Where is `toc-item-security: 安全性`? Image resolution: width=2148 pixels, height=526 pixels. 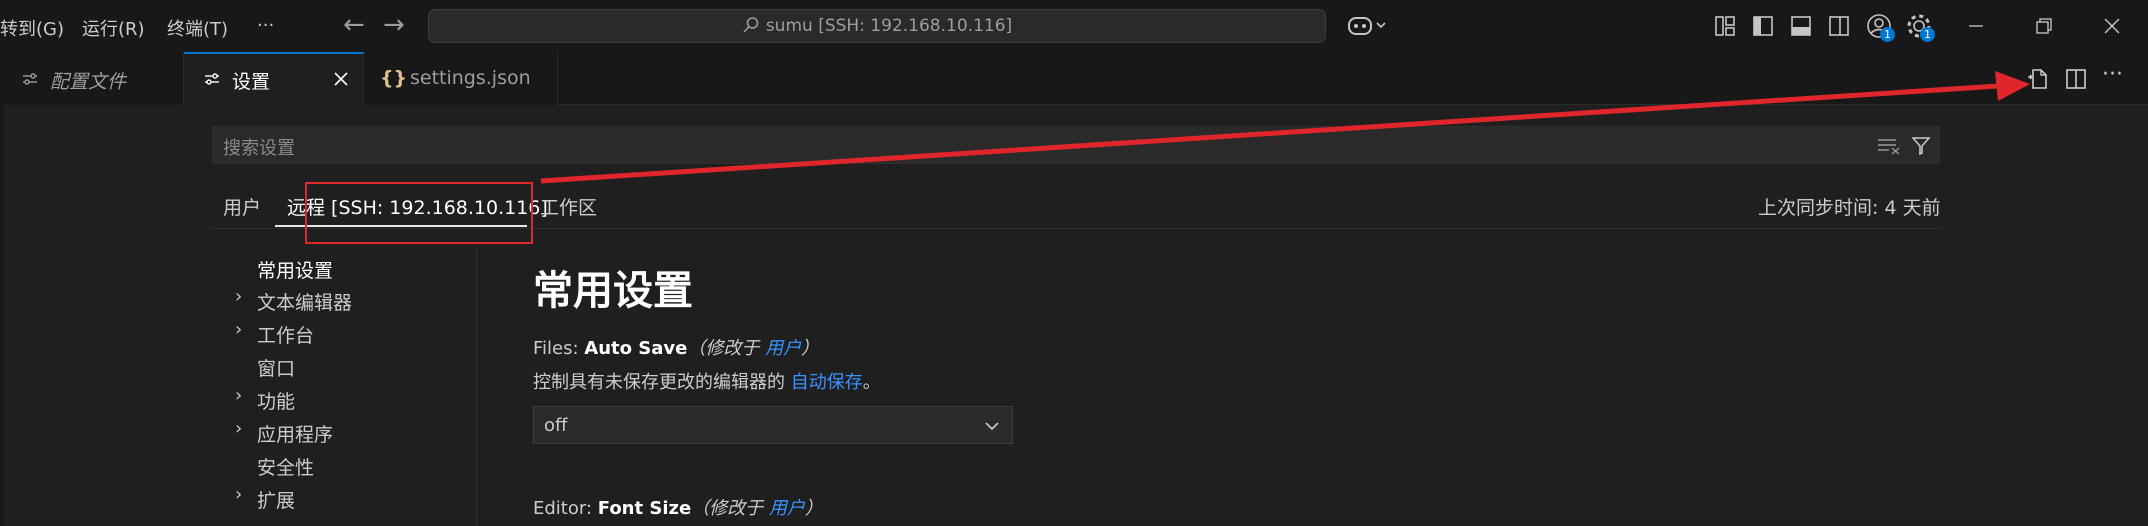 toc-item-security: 安全性 is located at coordinates (285, 466).